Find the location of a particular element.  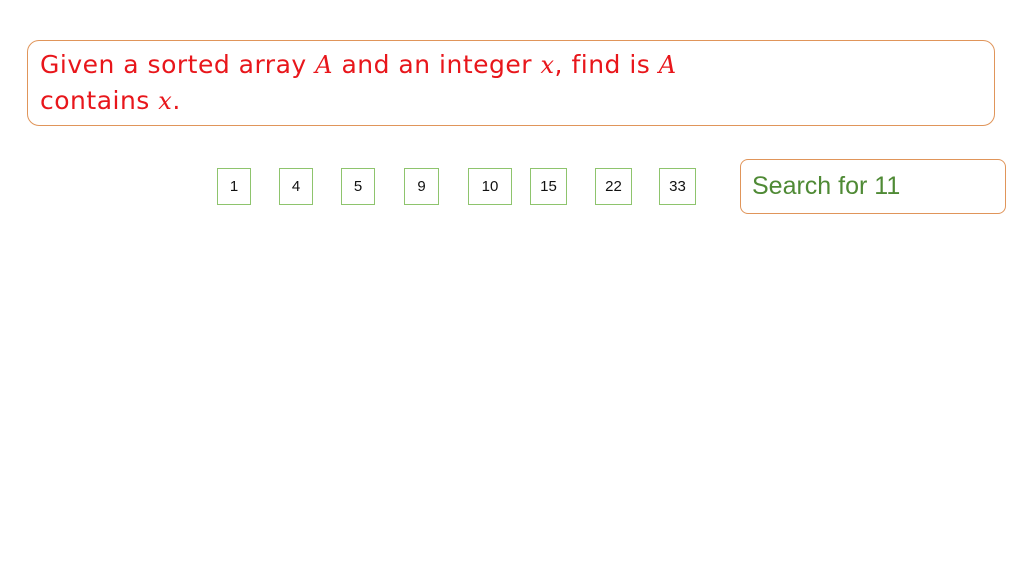

problem-text-segment: , find is is located at coordinates (606, 64).